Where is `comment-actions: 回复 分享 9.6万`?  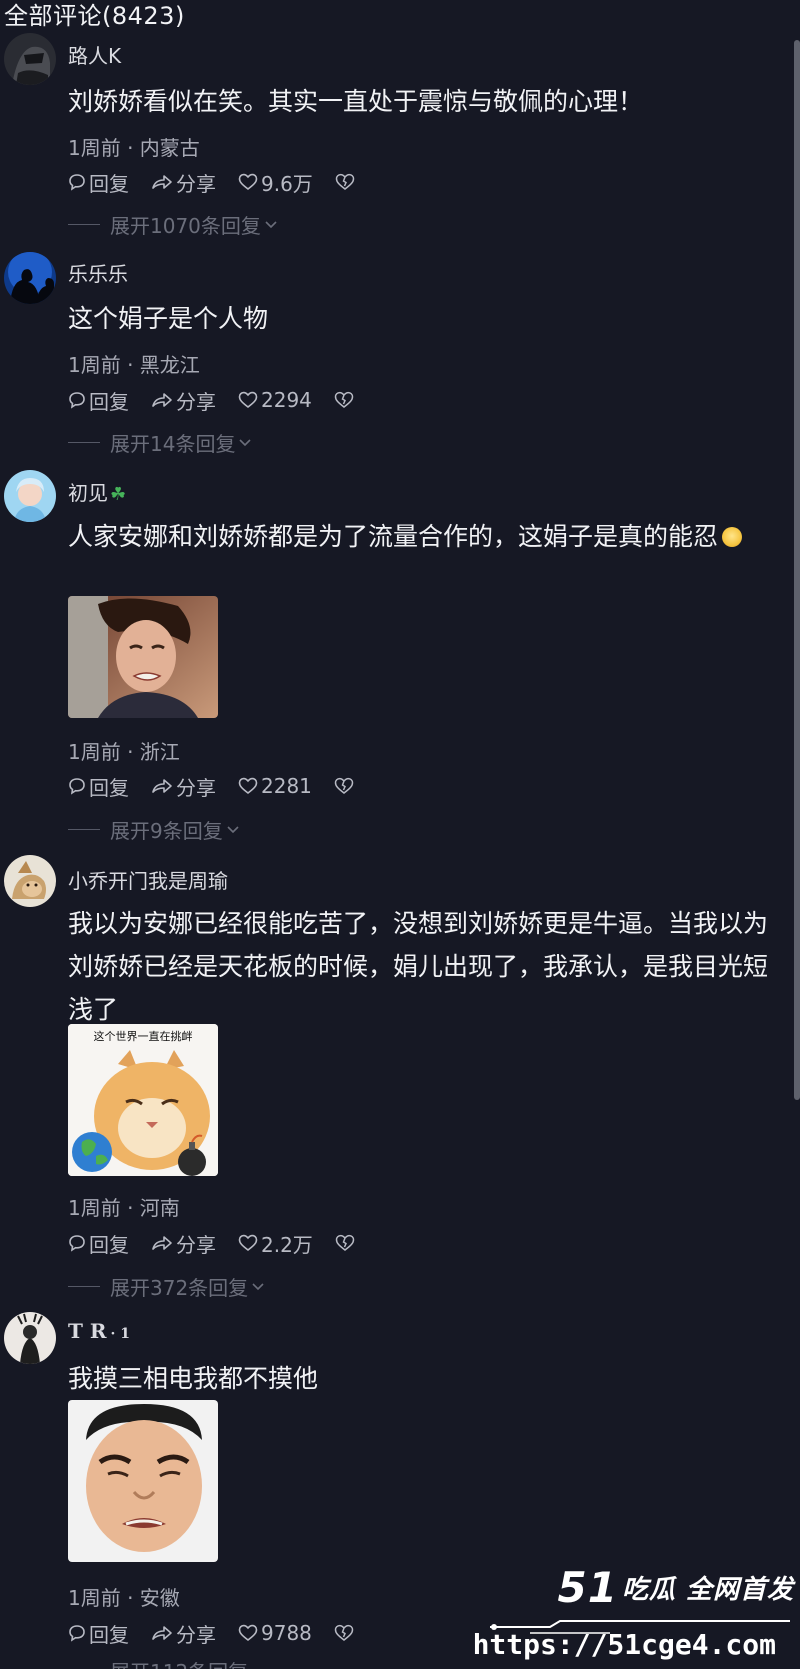
comment-actions: 回复 分享 9.6万 is located at coordinates (224, 182).